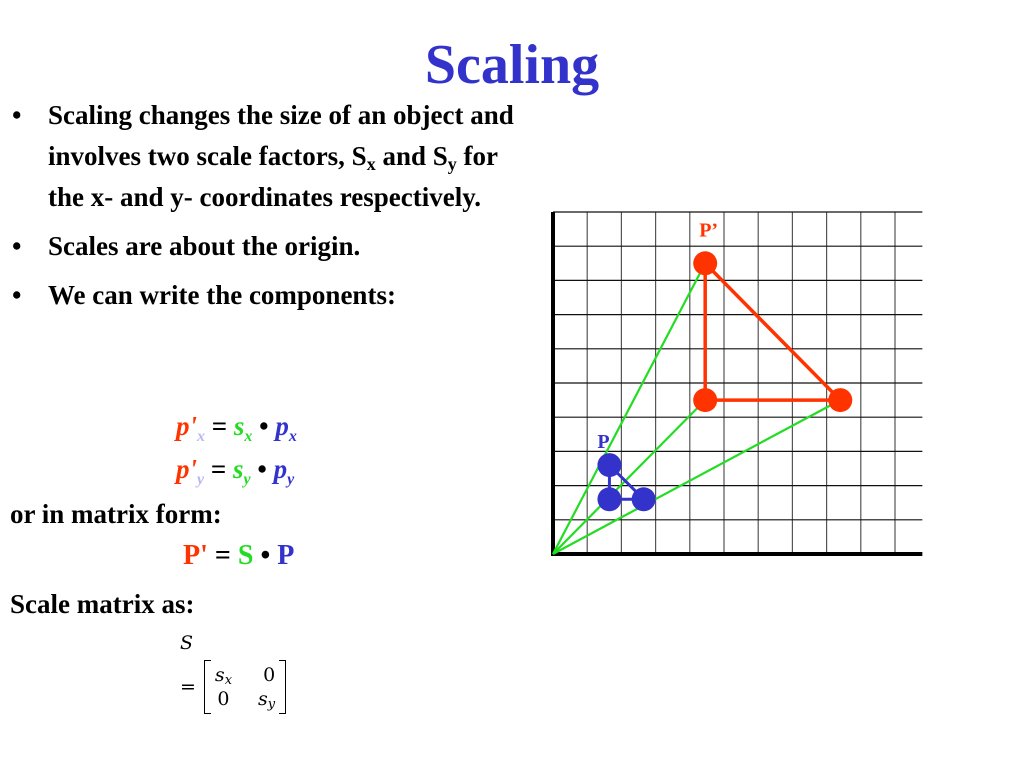 This screenshot has height=768, width=1024. What do you see at coordinates (245, 687) in the screenshot?
I see `matrix-body: sx 0 0 sy` at bounding box center [245, 687].